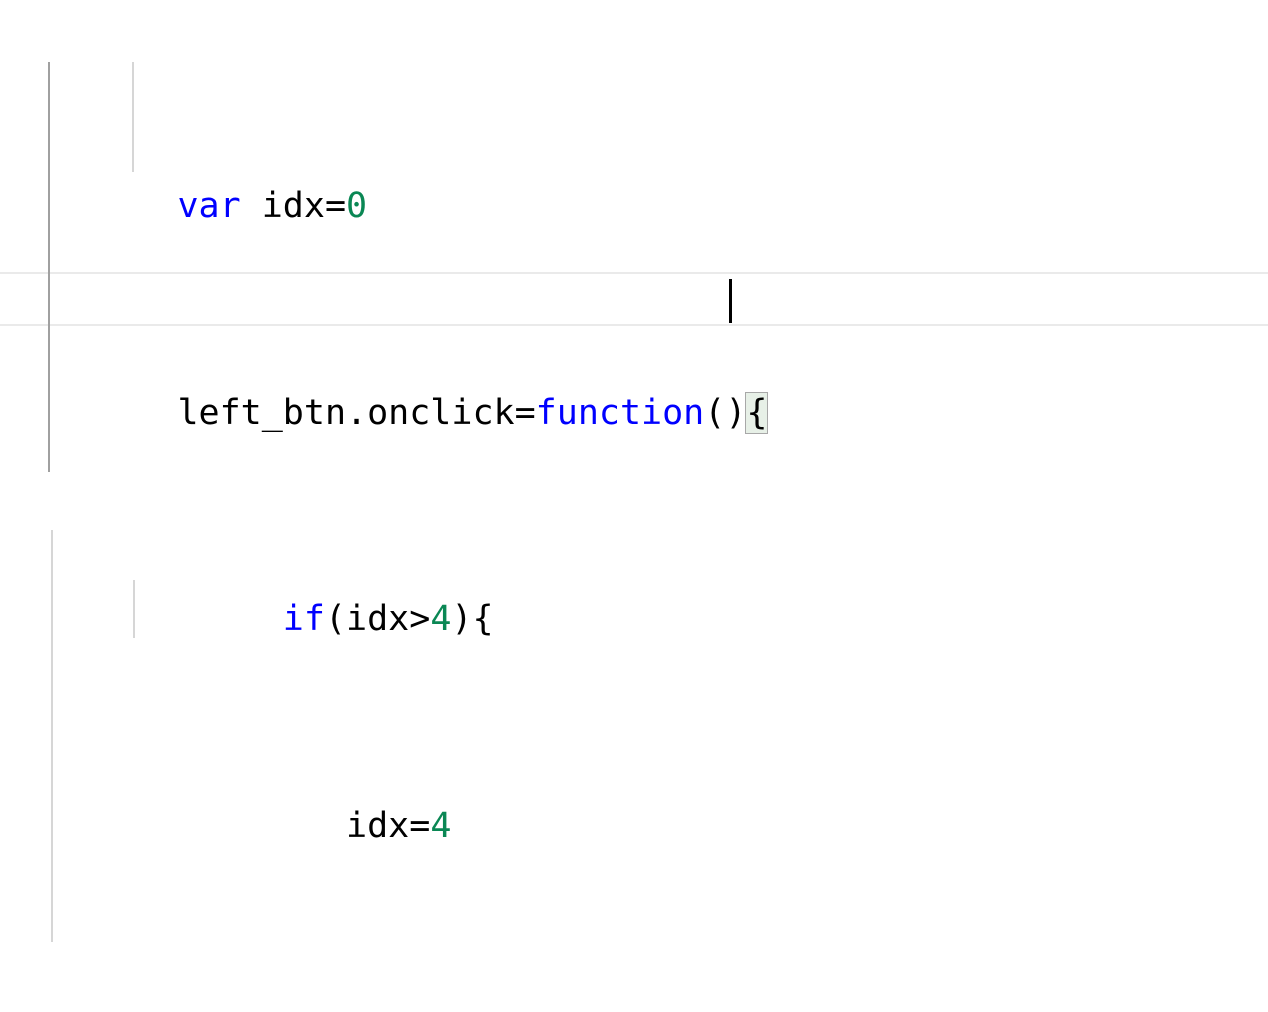  Describe the element at coordinates (303, 619) in the screenshot. I see `token-keyword: if` at that location.